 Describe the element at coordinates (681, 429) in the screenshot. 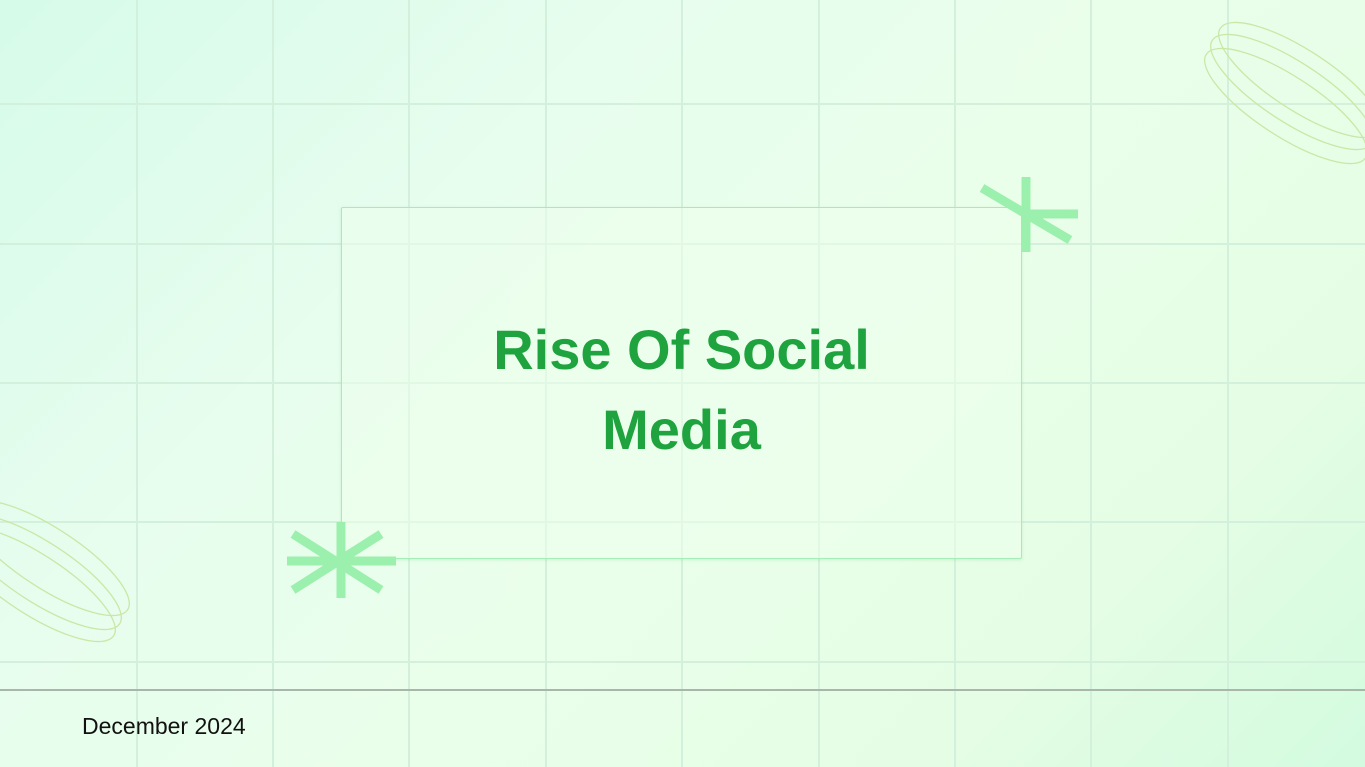

I see `slide-title-line-2: Media` at that location.